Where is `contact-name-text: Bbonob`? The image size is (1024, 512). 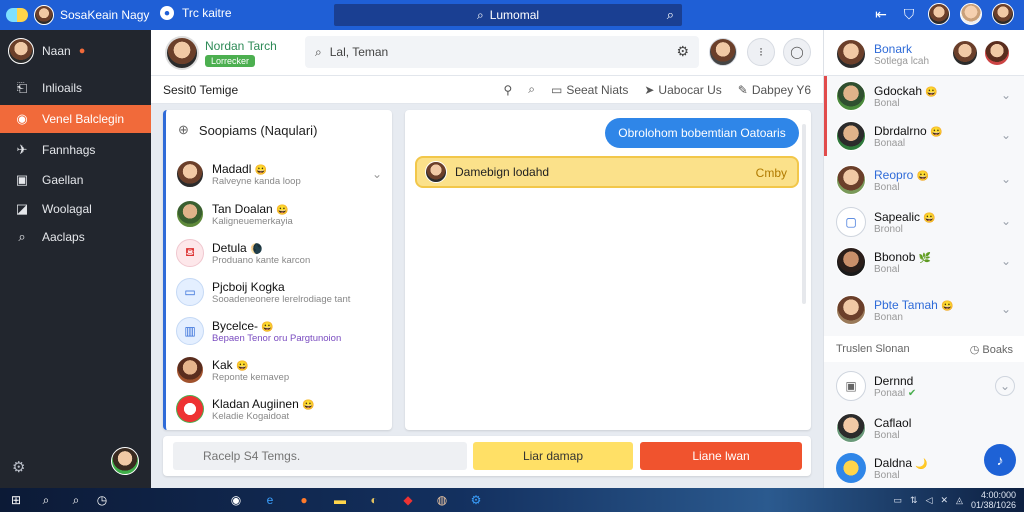 contact-name-text: Bbonob is located at coordinates (895, 256).